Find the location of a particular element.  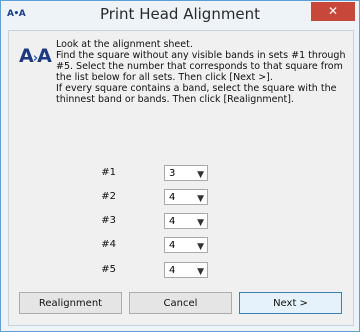

print-head-icon-b: A is located at coordinates (44, 56).